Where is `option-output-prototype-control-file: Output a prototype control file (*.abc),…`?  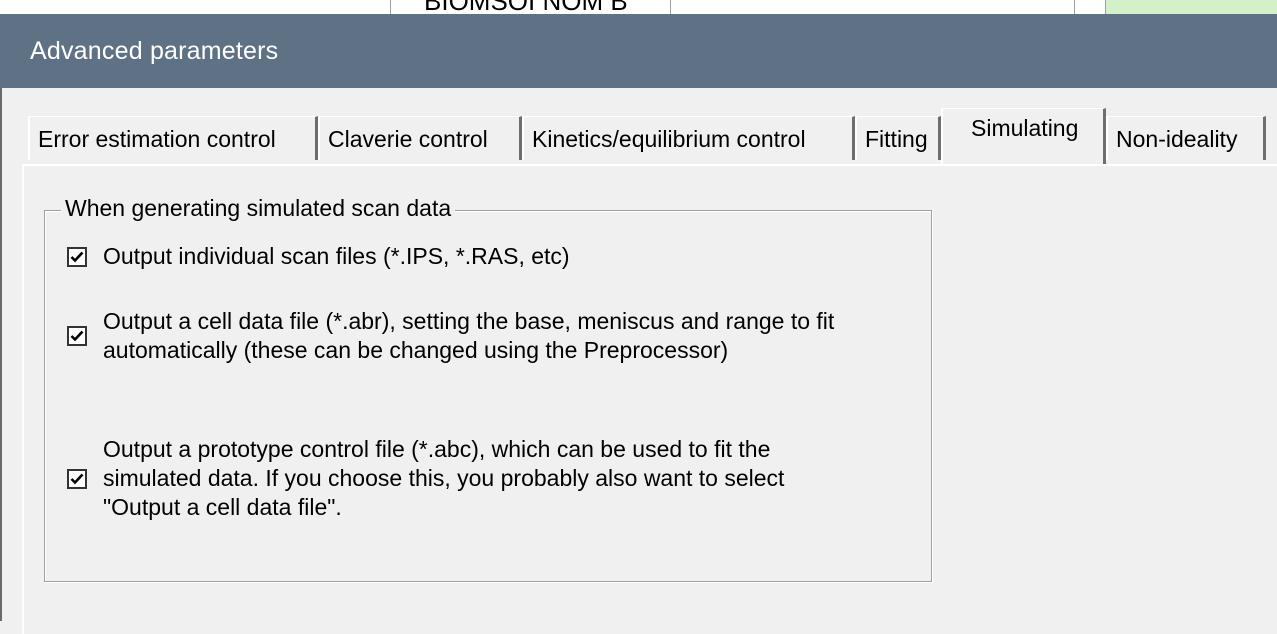 option-output-prototype-control-file: Output a prototype control file (*.abc),… is located at coordinates (455, 478).